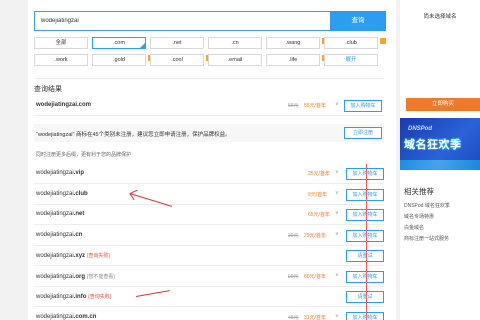 This screenshot has width=480, height=320. Describe the element at coordinates (182, 21) in the screenshot. I see `domain-search-input` at that location.